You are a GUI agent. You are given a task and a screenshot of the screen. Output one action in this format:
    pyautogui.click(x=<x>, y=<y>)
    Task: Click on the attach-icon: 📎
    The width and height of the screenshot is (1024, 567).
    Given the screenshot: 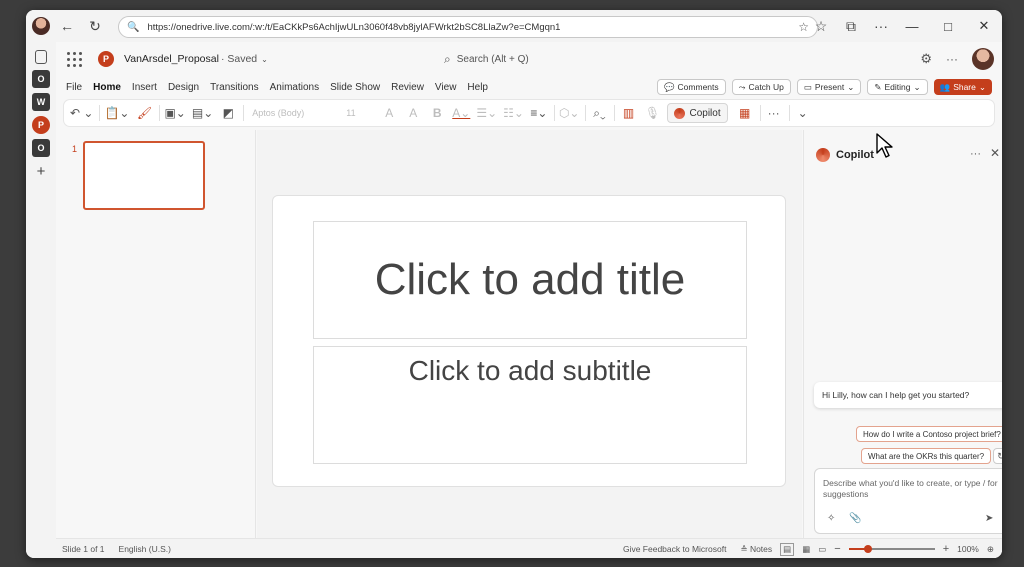 What is the action you would take?
    pyautogui.click(x=855, y=518)
    